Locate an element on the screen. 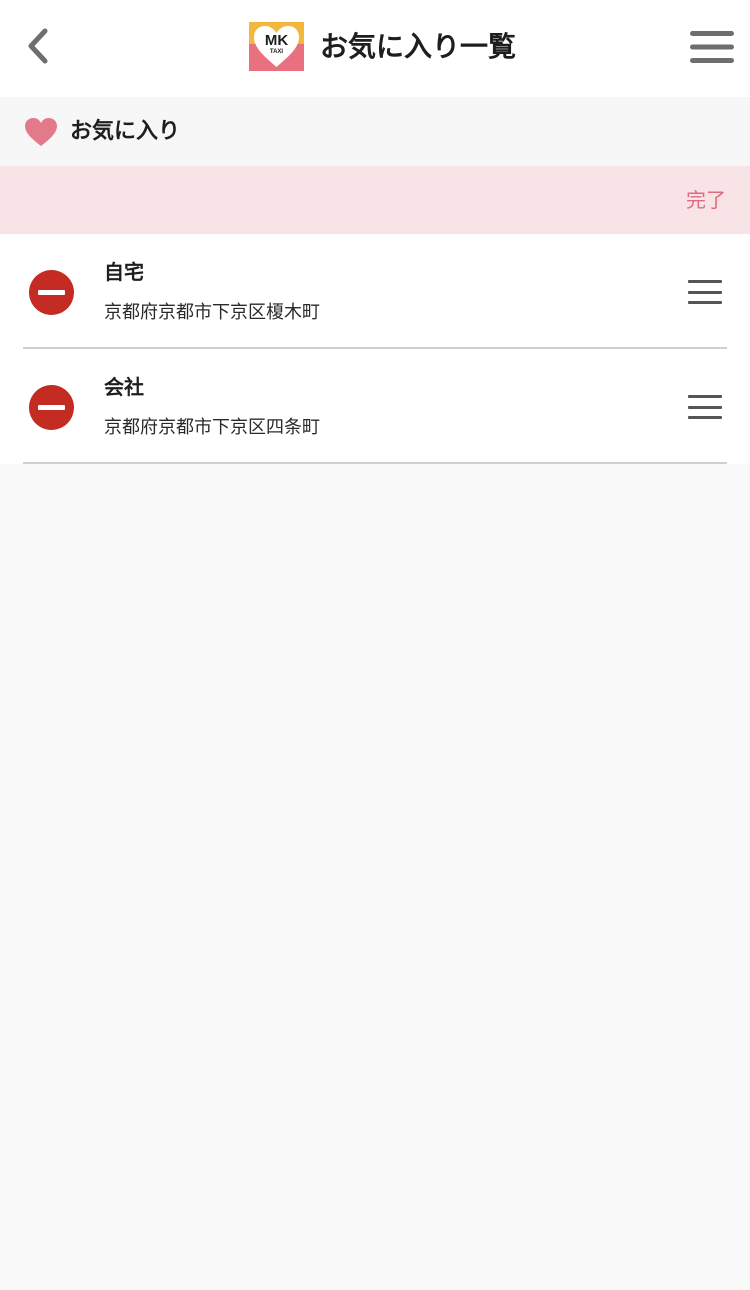  top-app-bar: MK TAXI お気に入り一覧 is located at coordinates (375, 48).